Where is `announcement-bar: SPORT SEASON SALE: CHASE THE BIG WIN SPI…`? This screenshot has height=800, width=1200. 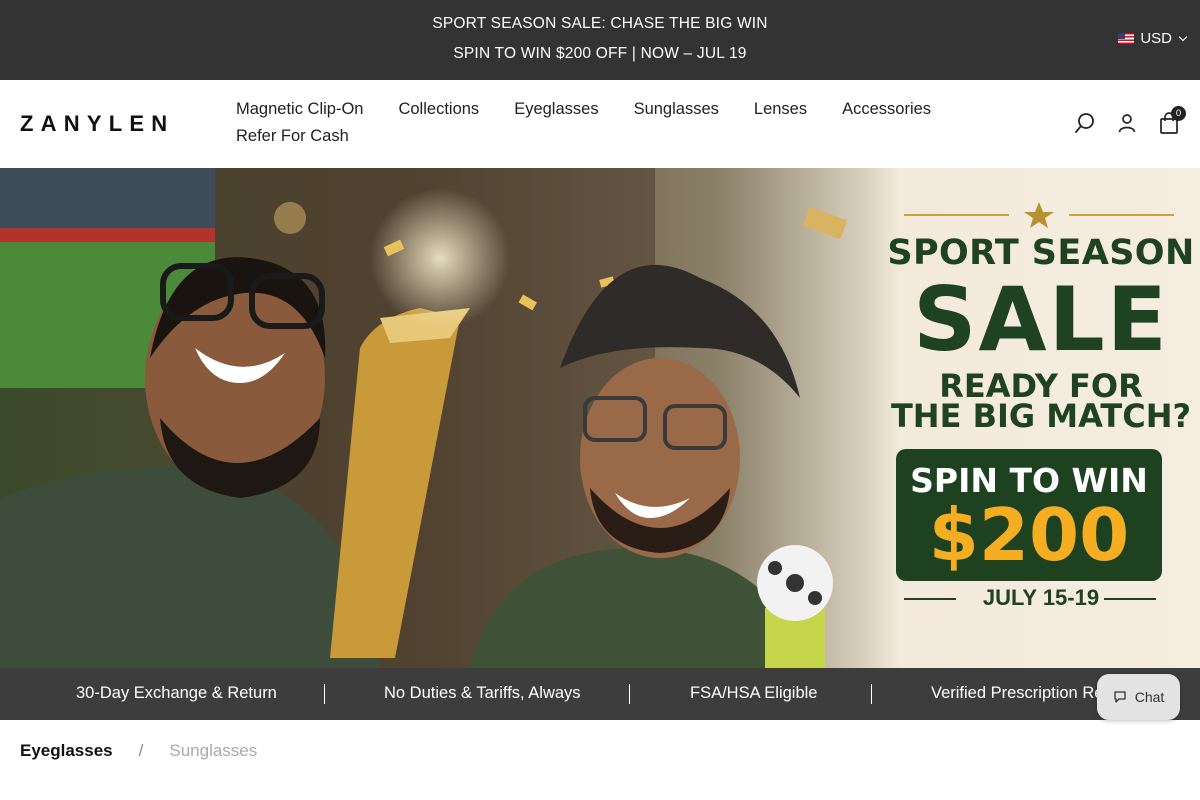 announcement-bar: SPORT SEASON SALE: CHASE THE BIG WIN SPI… is located at coordinates (600, 40).